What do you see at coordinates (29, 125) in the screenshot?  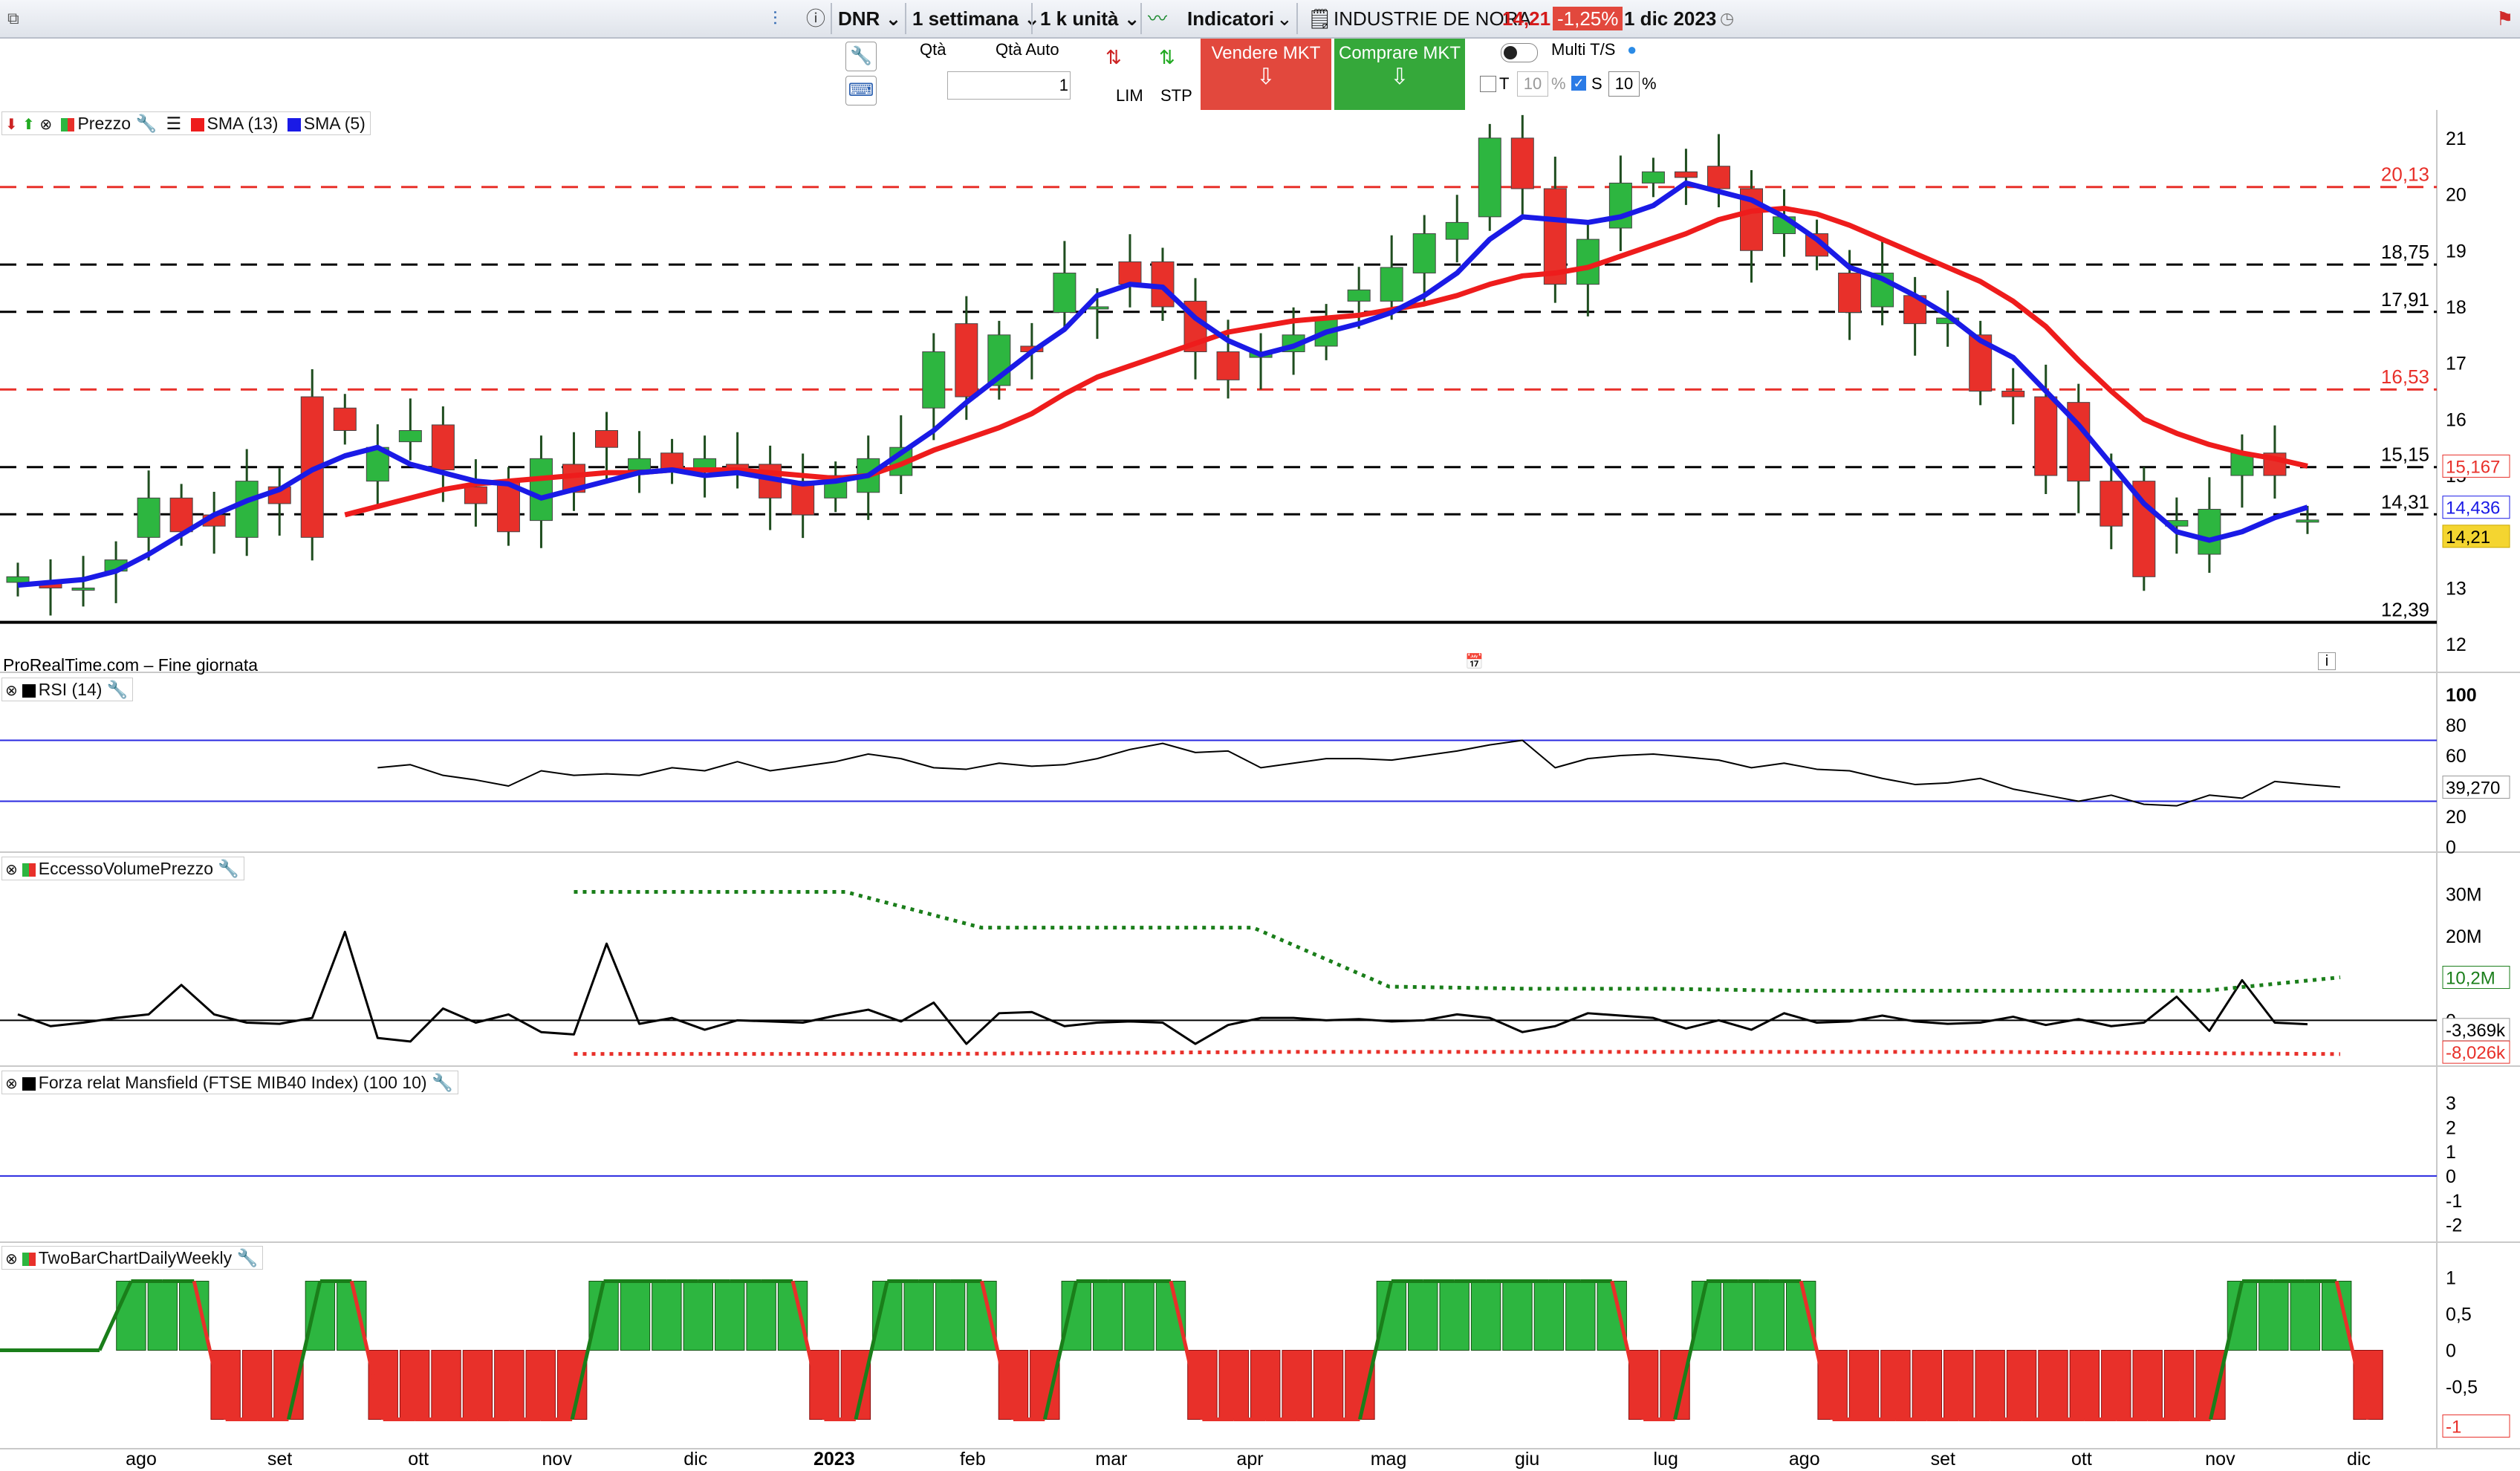 I see `move-up-icon: ⬆` at bounding box center [29, 125].